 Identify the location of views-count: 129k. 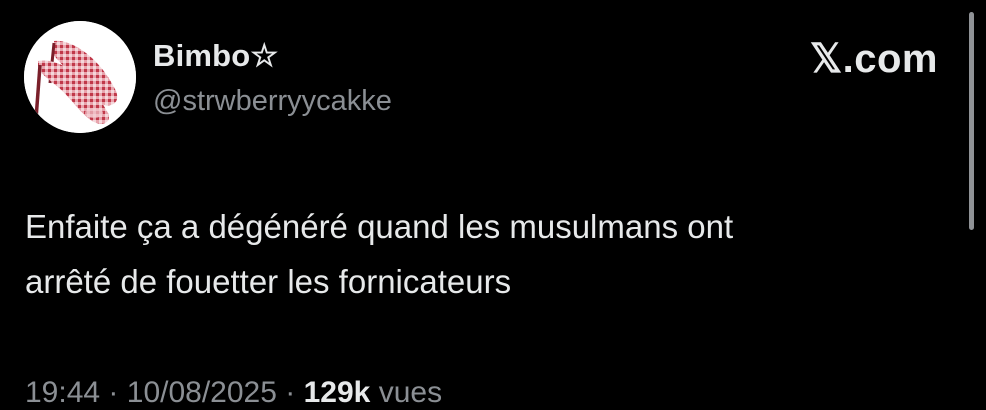
(337, 392).